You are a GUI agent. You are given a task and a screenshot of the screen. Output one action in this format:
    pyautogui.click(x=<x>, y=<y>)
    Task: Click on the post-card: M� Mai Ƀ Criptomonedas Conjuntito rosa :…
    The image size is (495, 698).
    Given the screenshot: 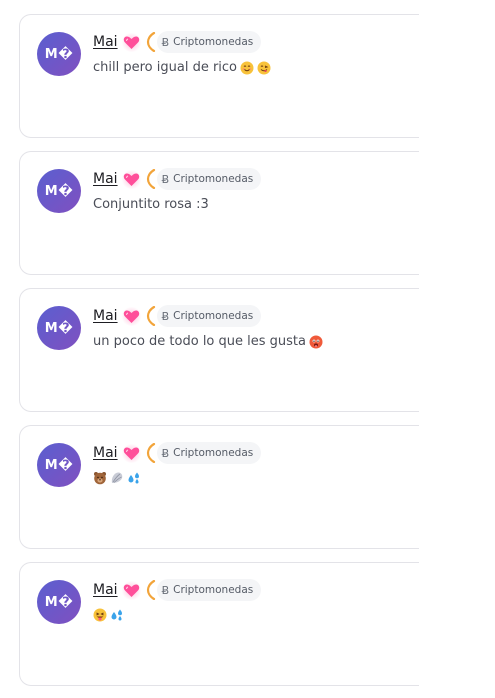 What is the action you would take?
    pyautogui.click(x=219, y=213)
    